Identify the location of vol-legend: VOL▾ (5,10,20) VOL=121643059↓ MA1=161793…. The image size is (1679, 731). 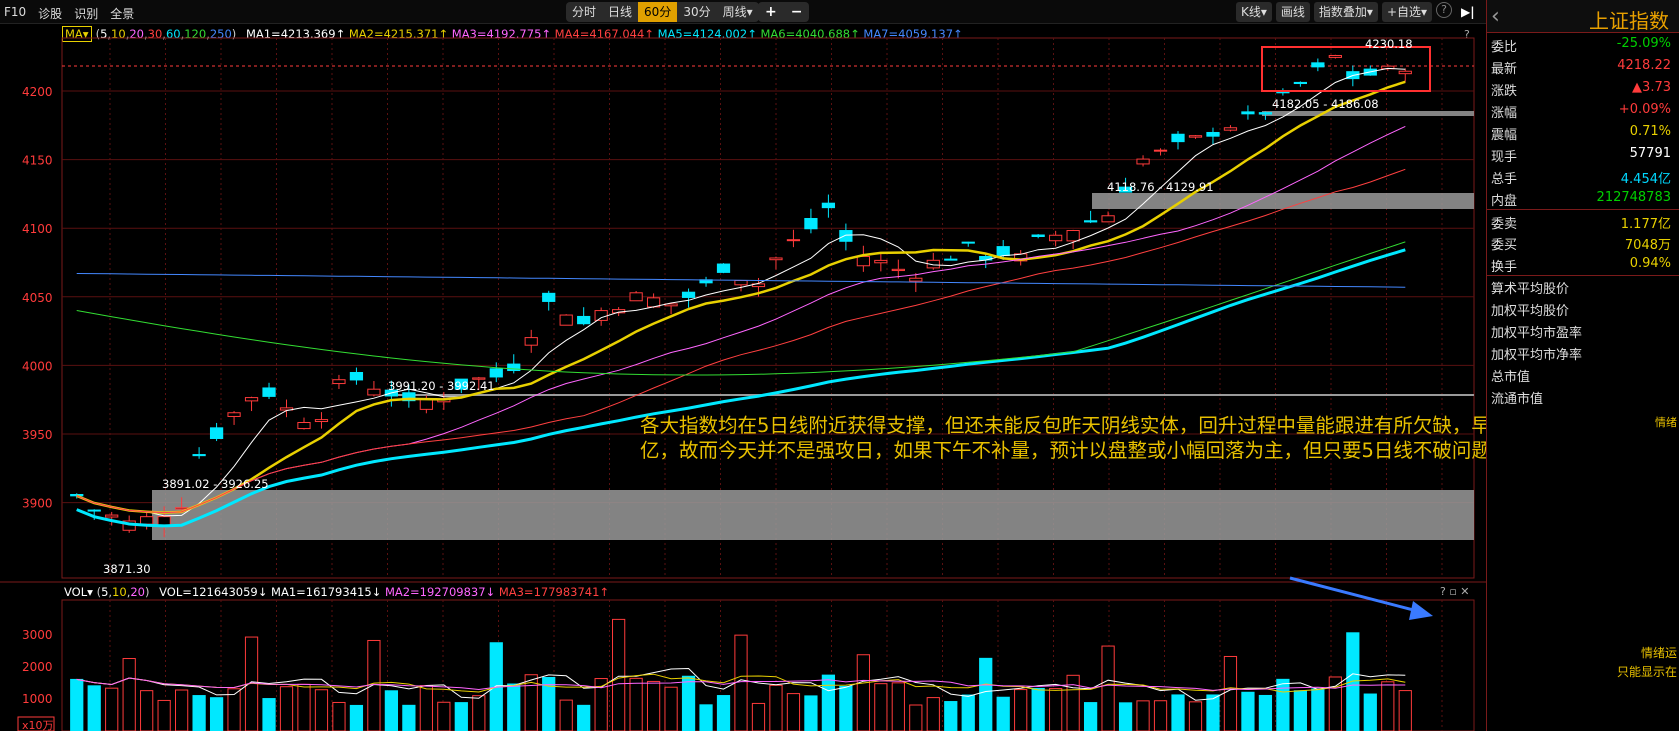
(337, 592).